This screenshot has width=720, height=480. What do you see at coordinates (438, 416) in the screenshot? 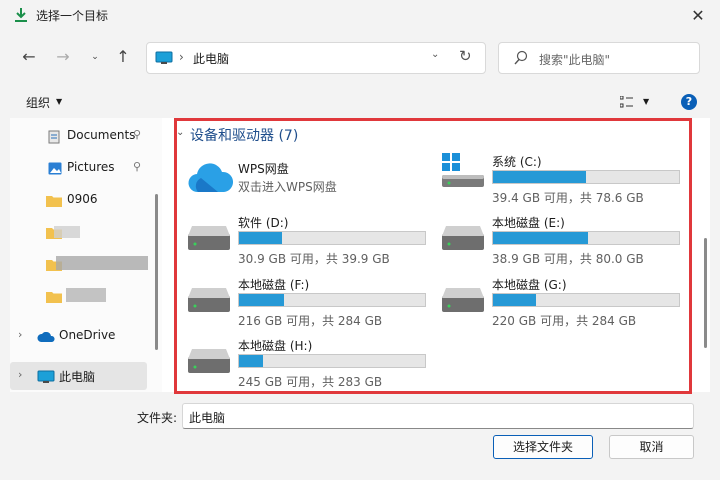
I see `folder-input: 此电脑` at bounding box center [438, 416].